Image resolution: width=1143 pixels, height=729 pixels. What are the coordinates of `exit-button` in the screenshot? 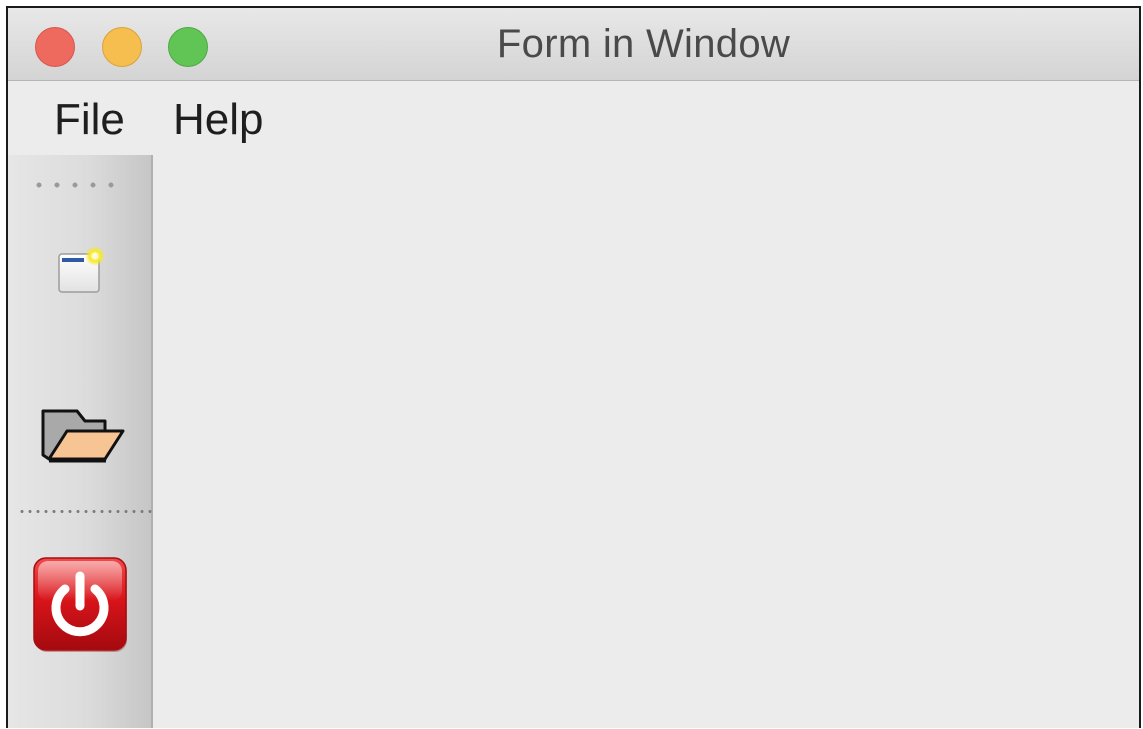 It's located at (81, 606).